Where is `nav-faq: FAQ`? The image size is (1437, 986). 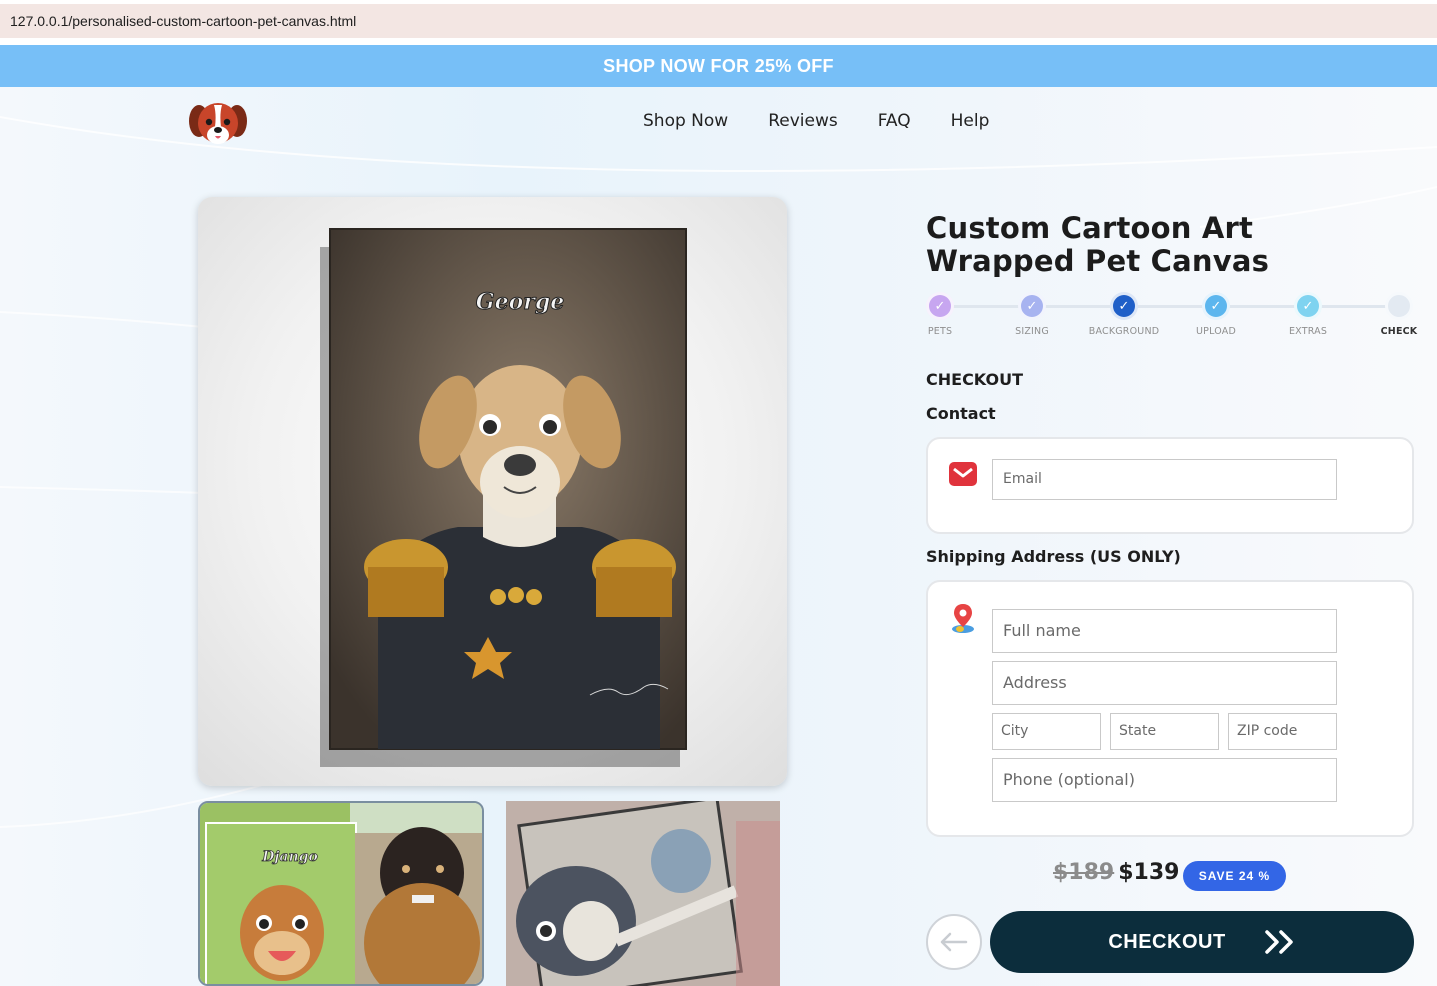 nav-faq: FAQ is located at coordinates (894, 121).